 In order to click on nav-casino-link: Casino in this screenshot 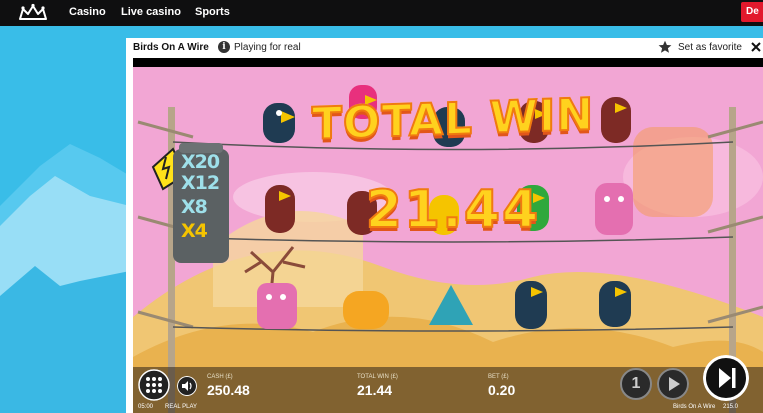, I will do `click(87, 12)`.